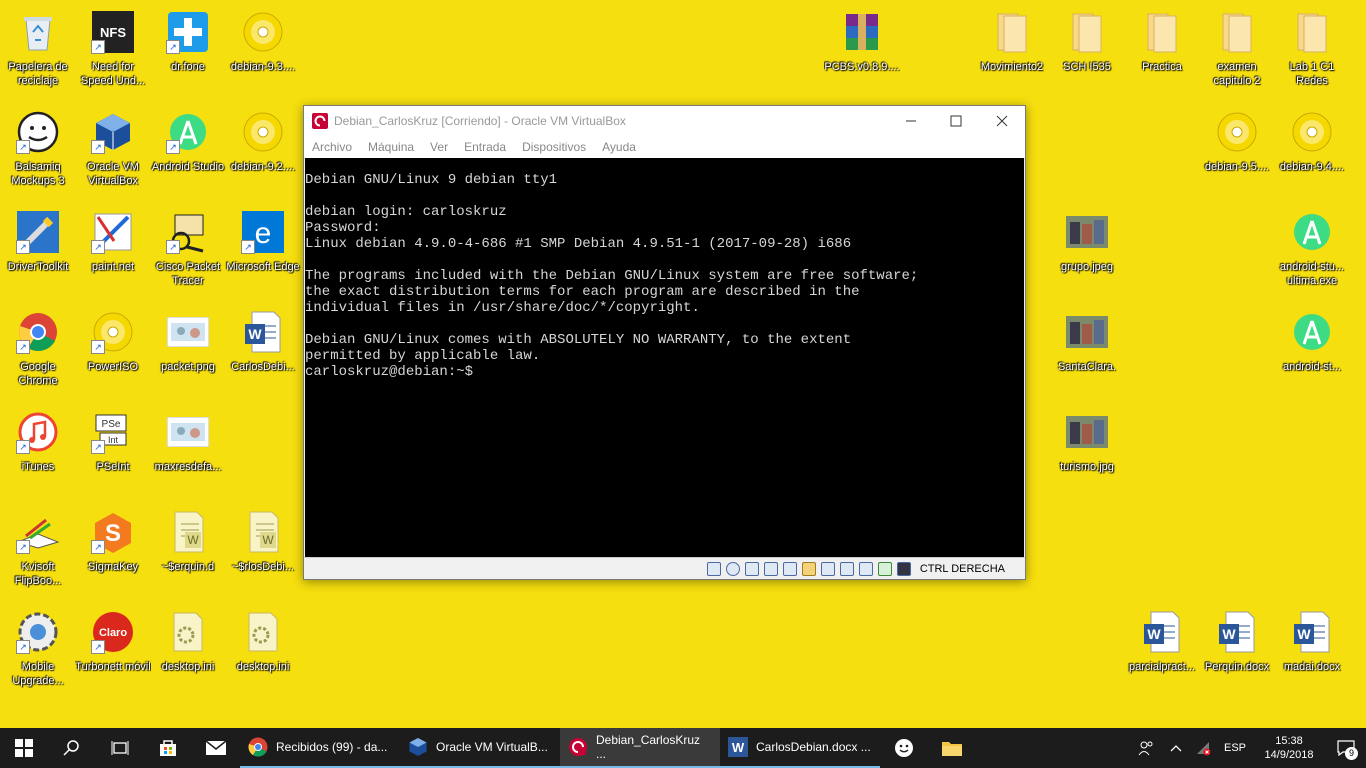 The width and height of the screenshot is (1366, 768). What do you see at coordinates (956, 121) in the screenshot?
I see `maximize-button` at bounding box center [956, 121].